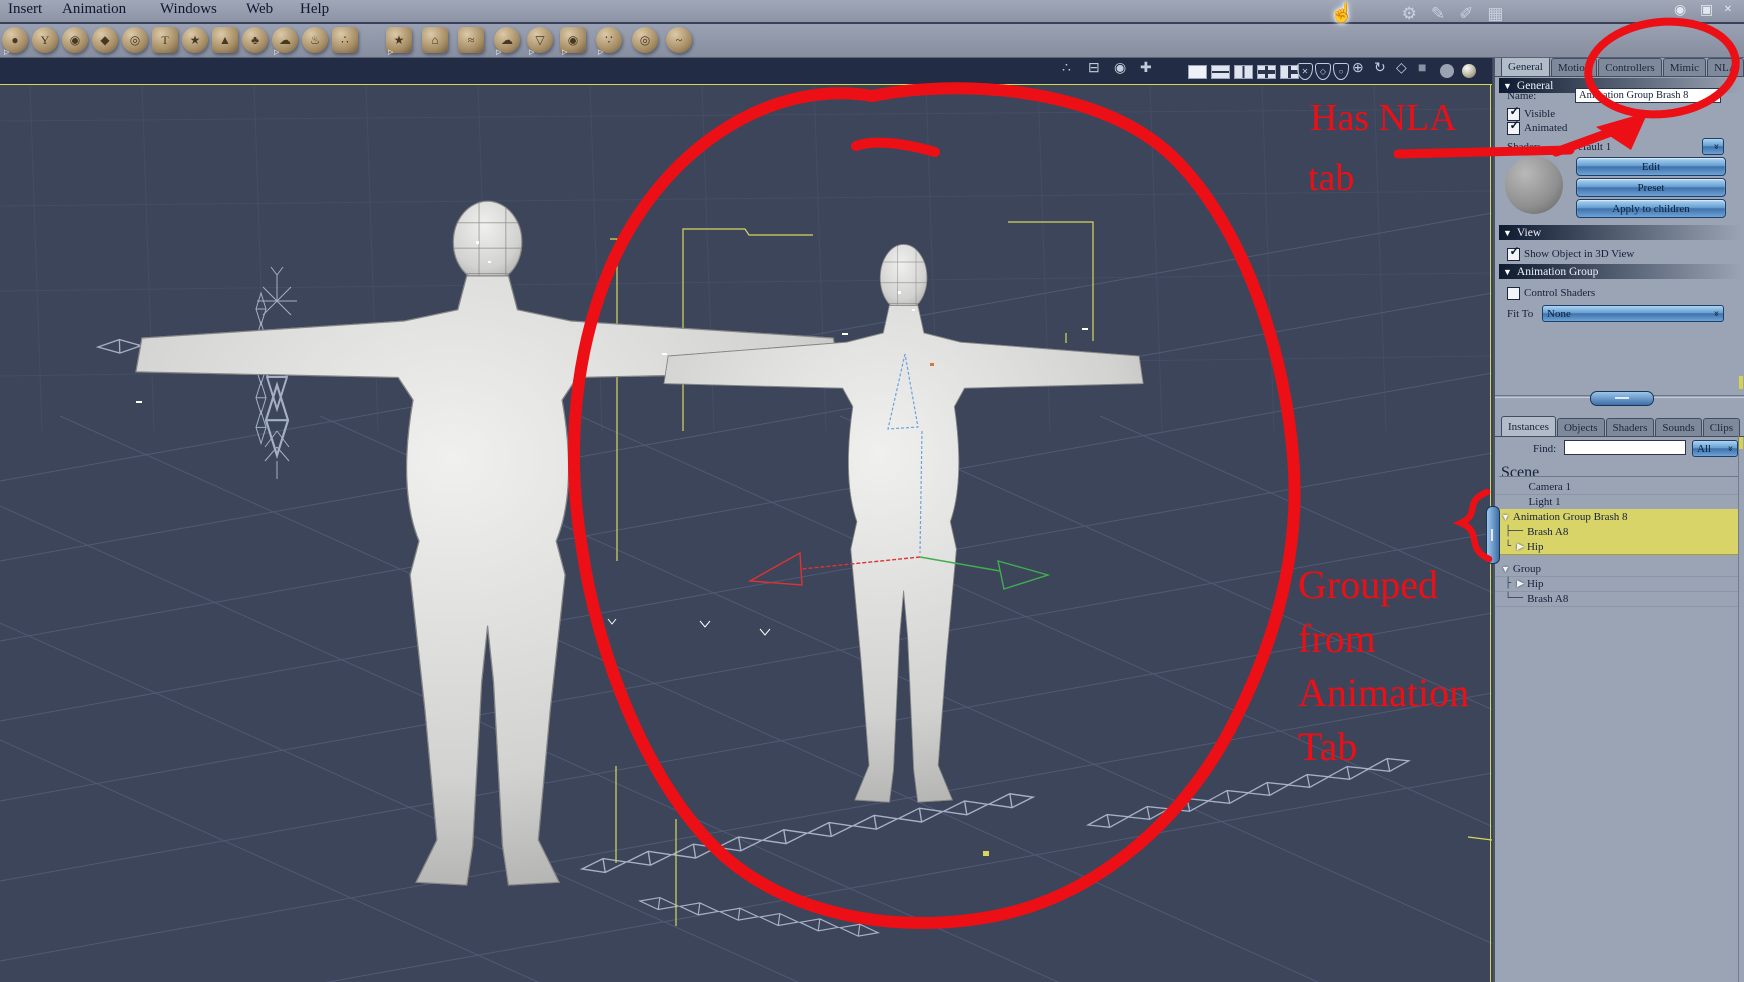  What do you see at coordinates (1513, 254) in the screenshot?
I see `show-object-checkbox` at bounding box center [1513, 254].